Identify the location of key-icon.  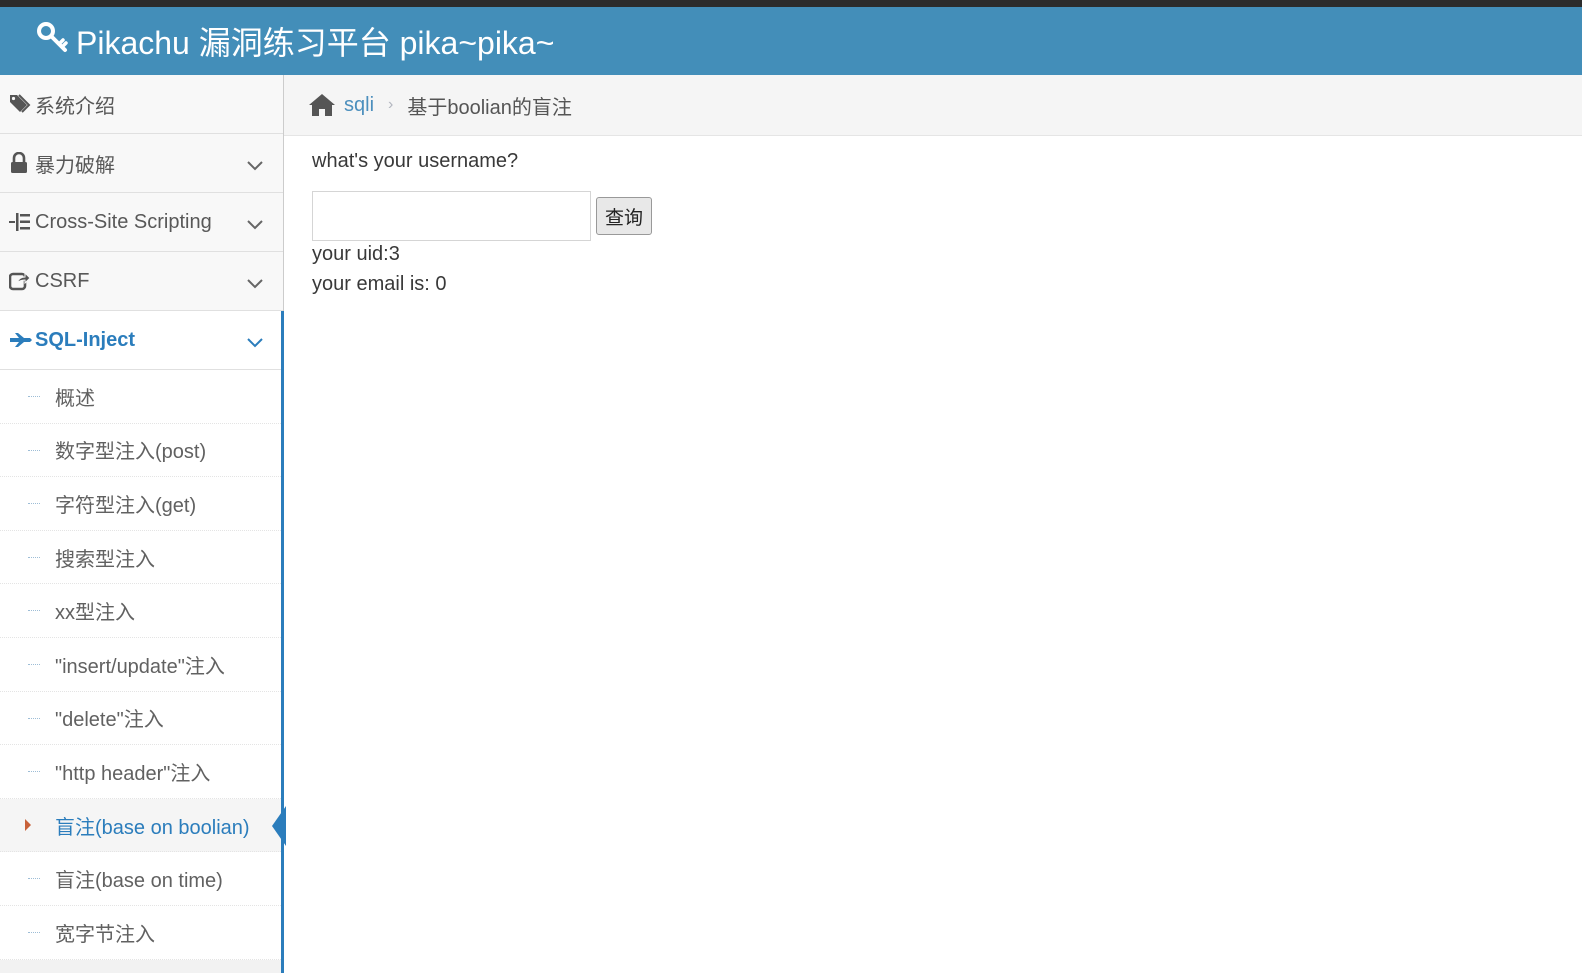
(56, 41).